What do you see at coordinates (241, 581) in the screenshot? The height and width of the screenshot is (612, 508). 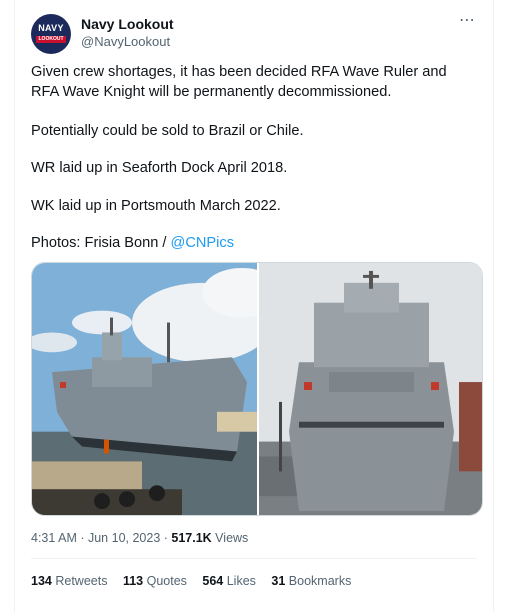 I see `likes-label: Likes` at bounding box center [241, 581].